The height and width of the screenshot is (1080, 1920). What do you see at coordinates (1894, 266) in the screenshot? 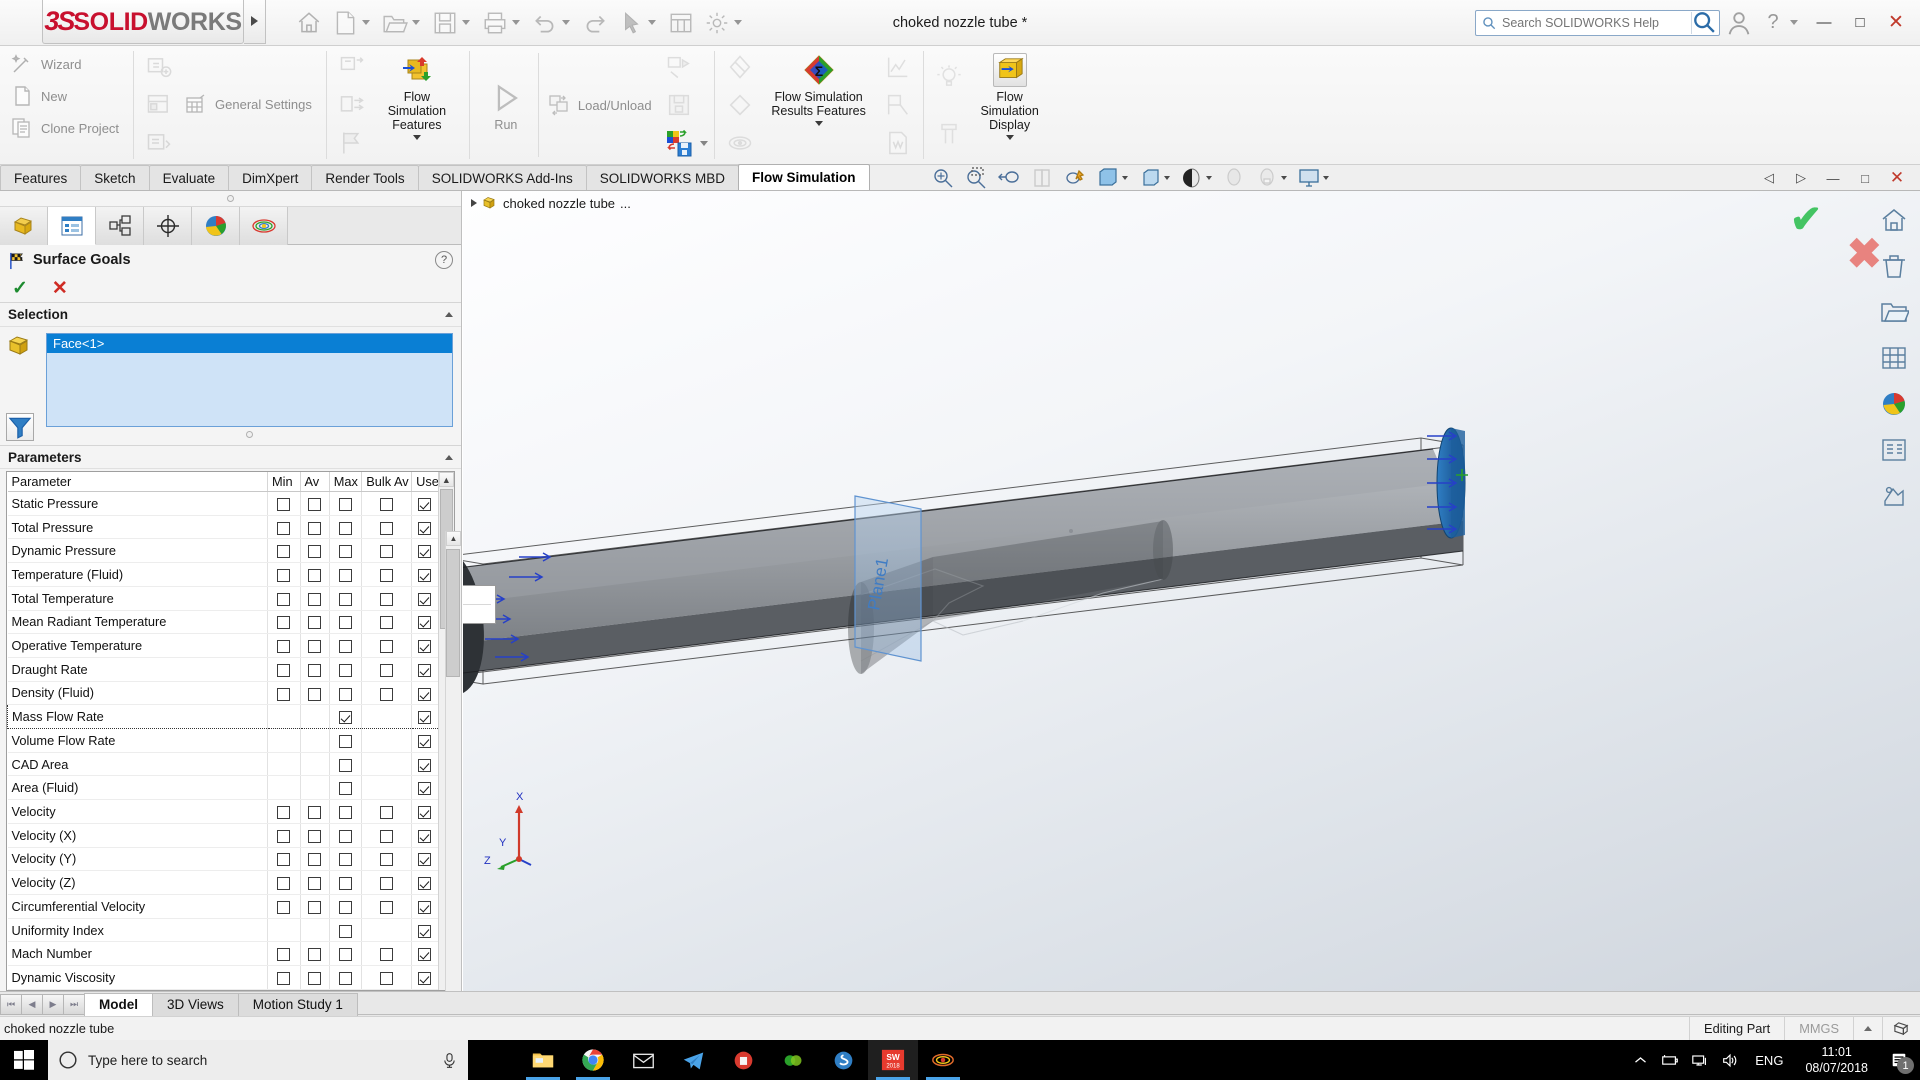
I see `delete-view-icon` at bounding box center [1894, 266].